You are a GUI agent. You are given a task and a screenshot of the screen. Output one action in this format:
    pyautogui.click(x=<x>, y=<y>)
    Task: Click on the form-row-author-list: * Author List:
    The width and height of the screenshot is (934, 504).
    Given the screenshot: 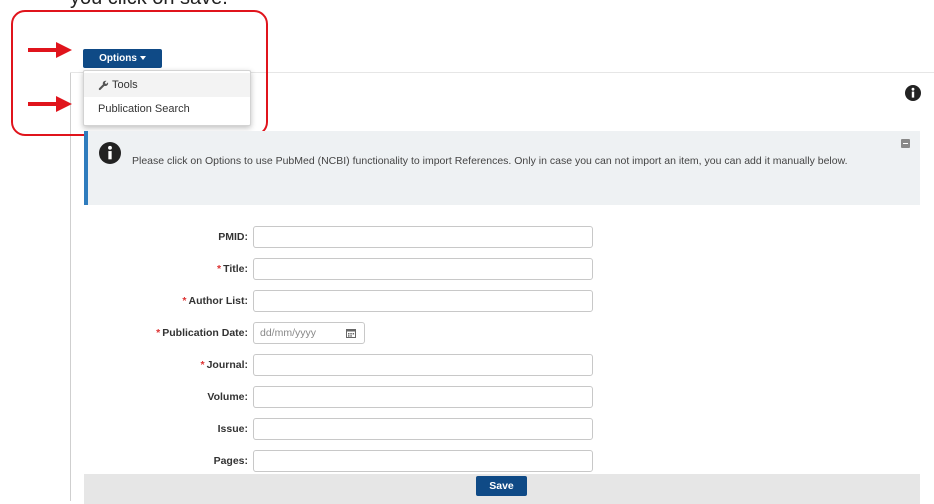 What is the action you would take?
    pyautogui.click(x=168, y=301)
    